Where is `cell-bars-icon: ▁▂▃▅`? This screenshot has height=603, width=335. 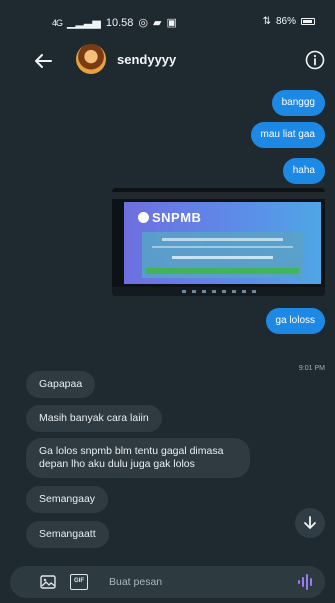 cell-bars-icon: ▁▂▃▅ is located at coordinates (84, 23).